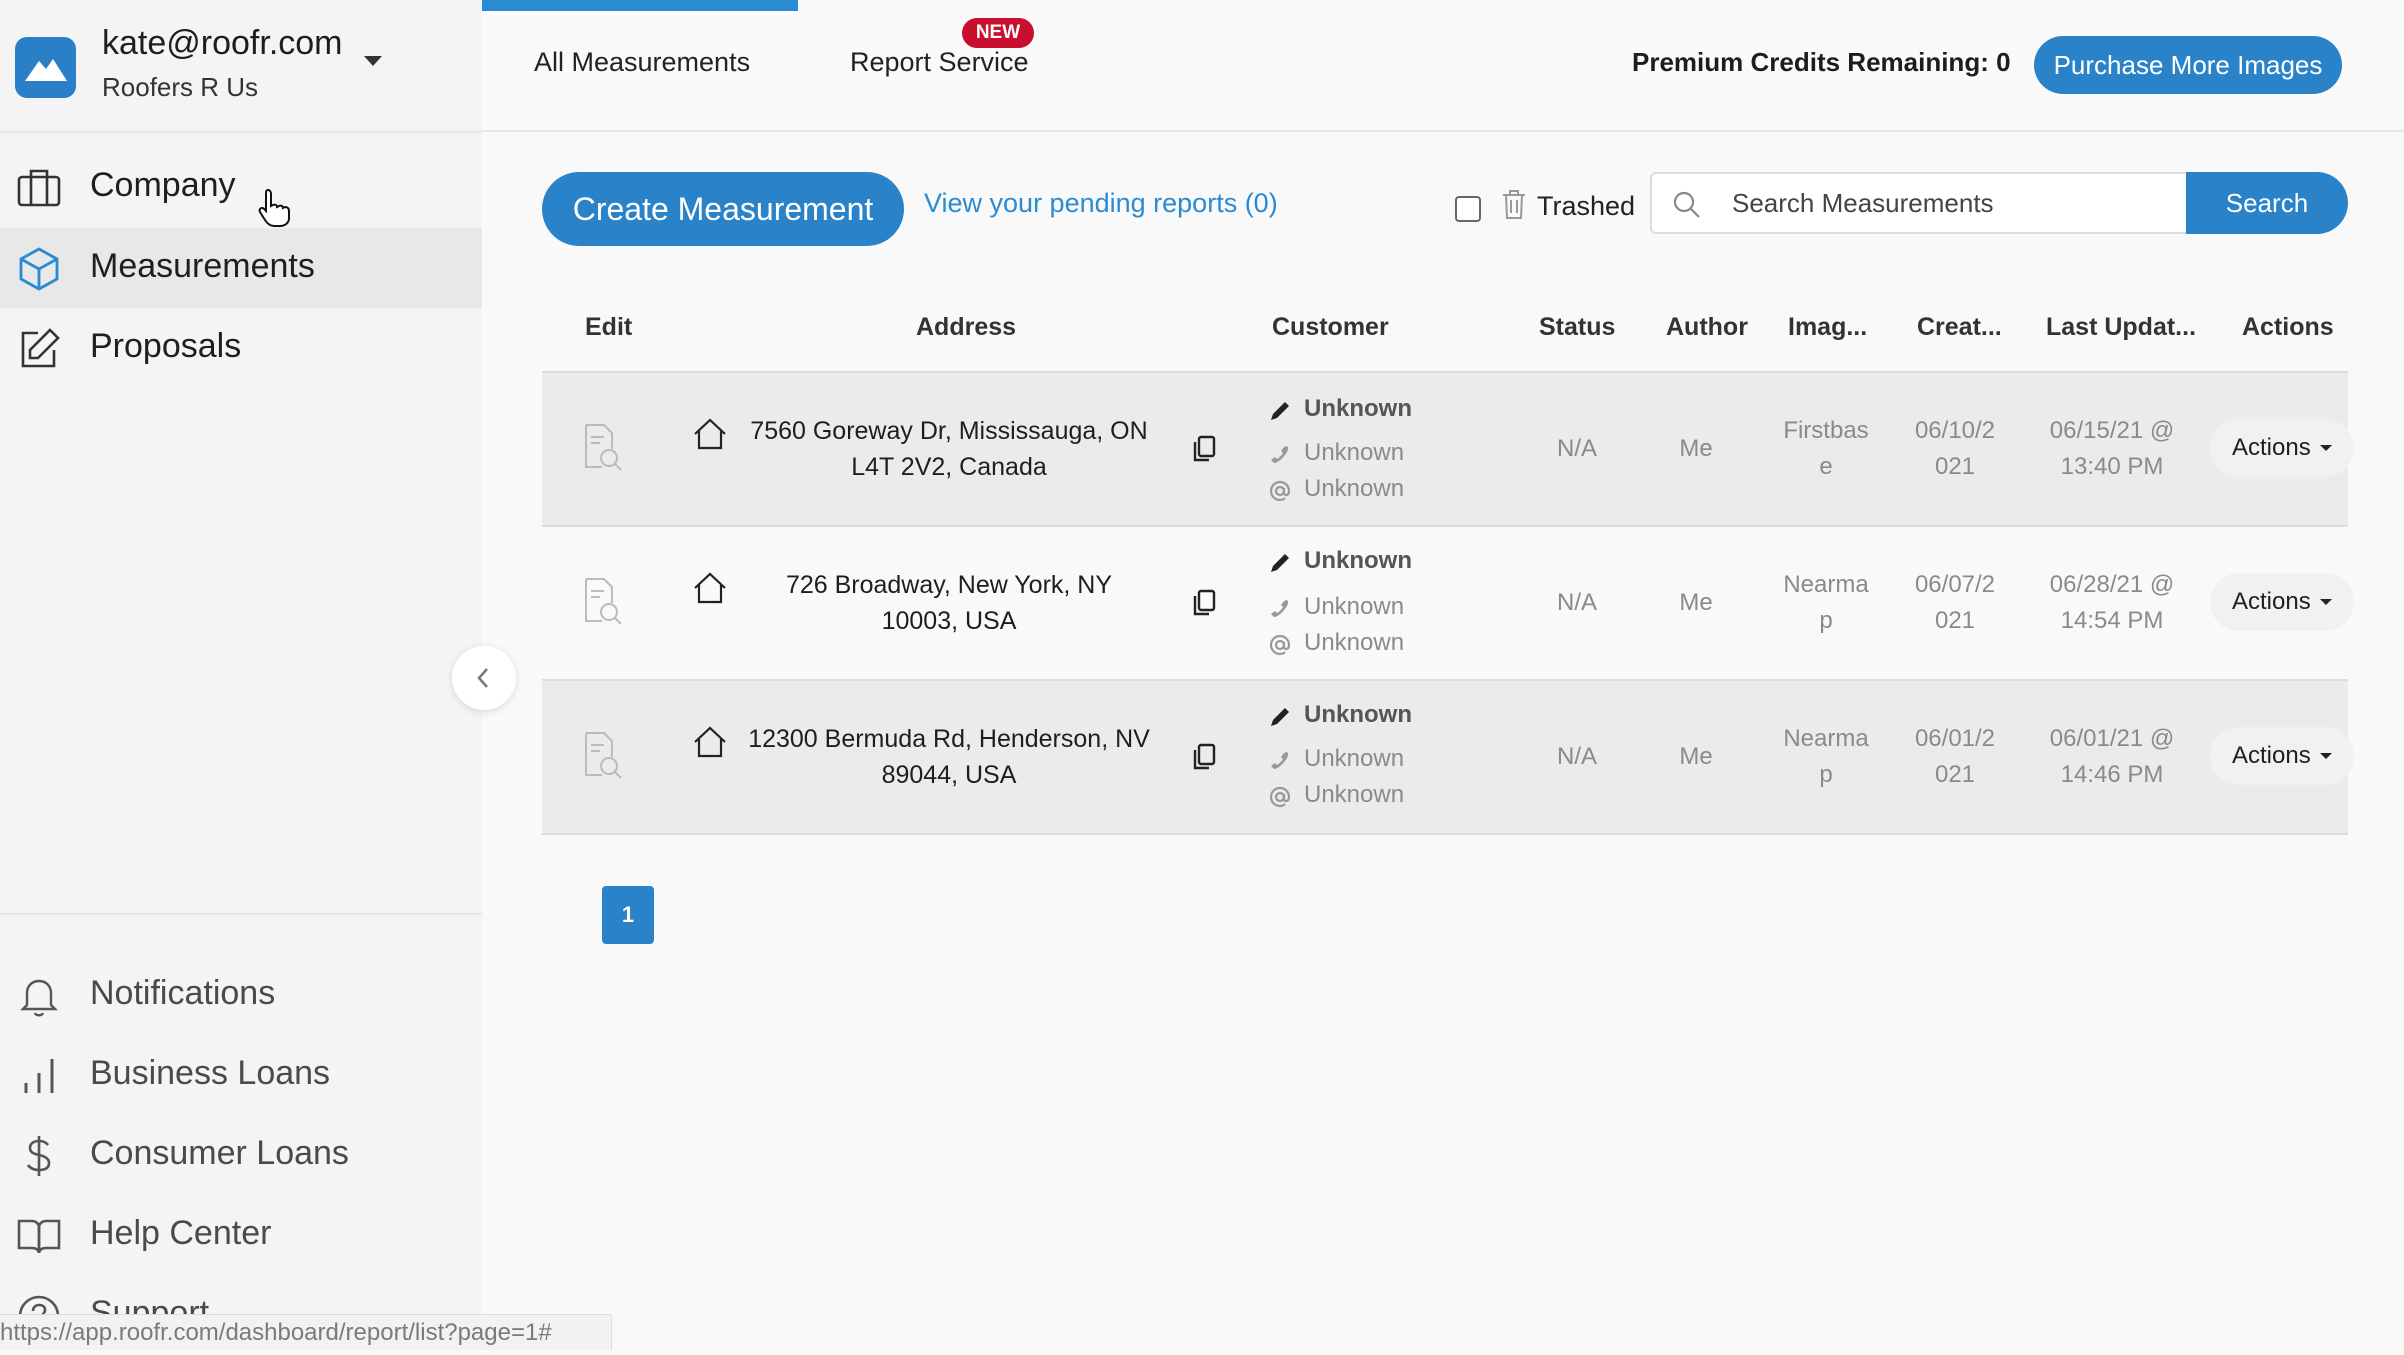  Describe the element at coordinates (949, 603) in the screenshot. I see `row-address: 726 Broadway, New York, NY 10003, USA` at that location.